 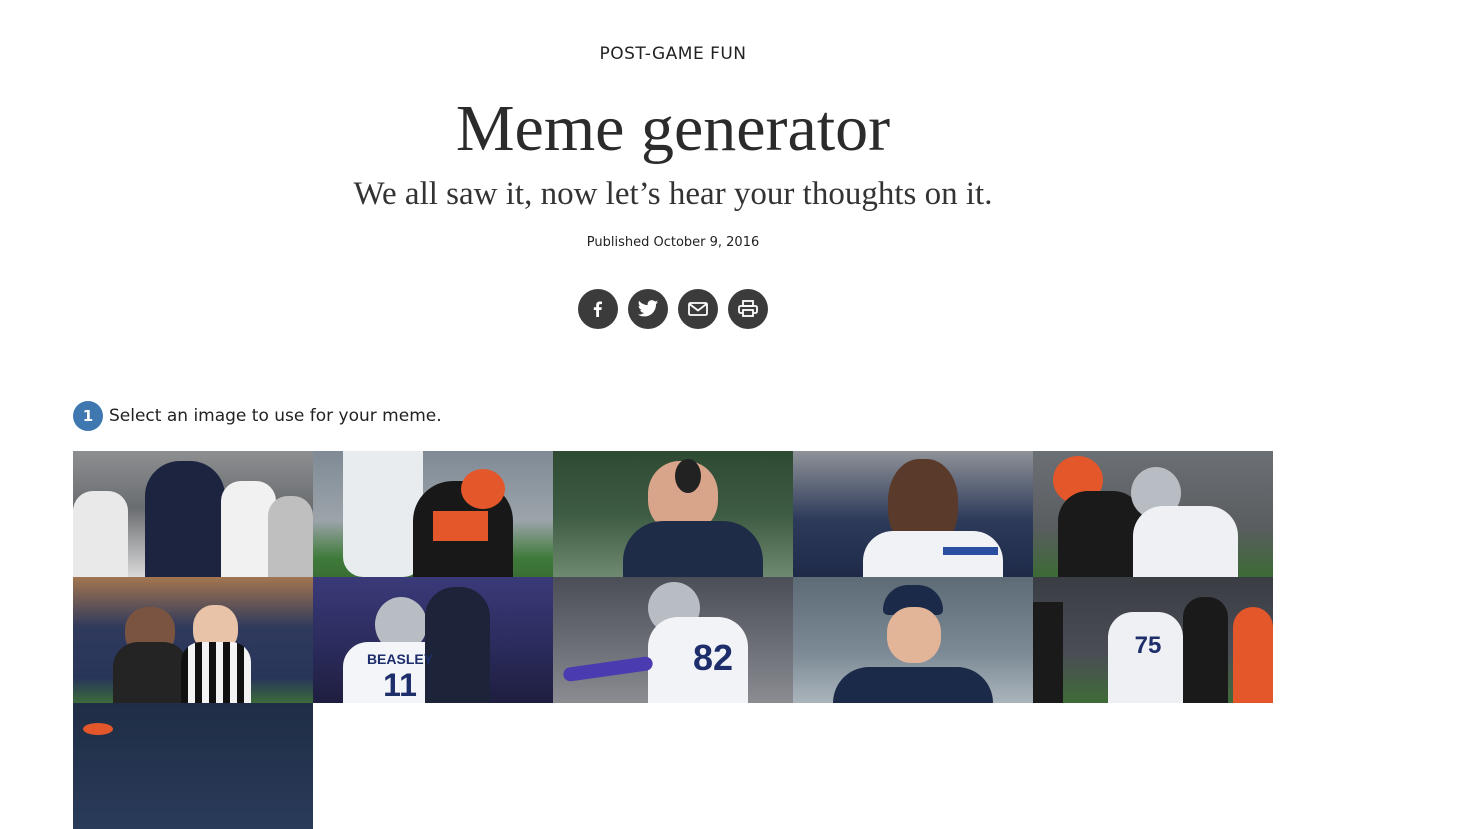 I want to click on twitter-icon, so click(x=648, y=309).